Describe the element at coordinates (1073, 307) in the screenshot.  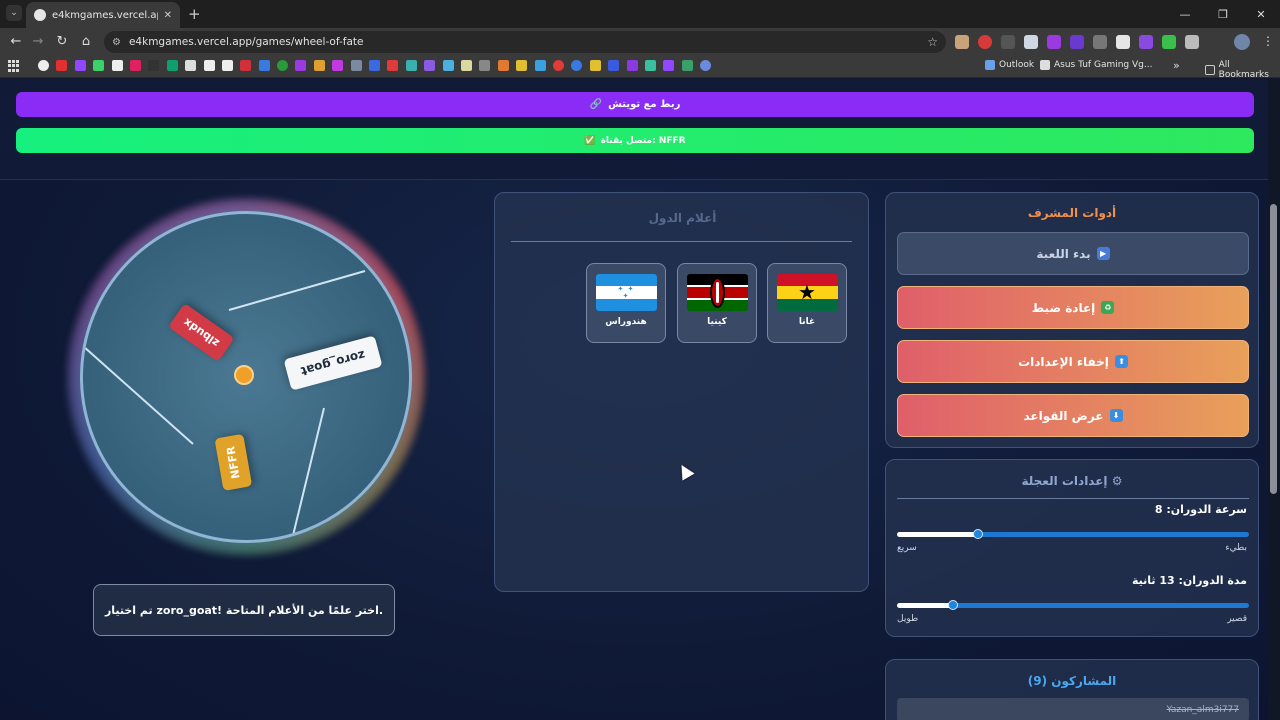
I see `reset-button: إعادة ضبط ♻` at that location.